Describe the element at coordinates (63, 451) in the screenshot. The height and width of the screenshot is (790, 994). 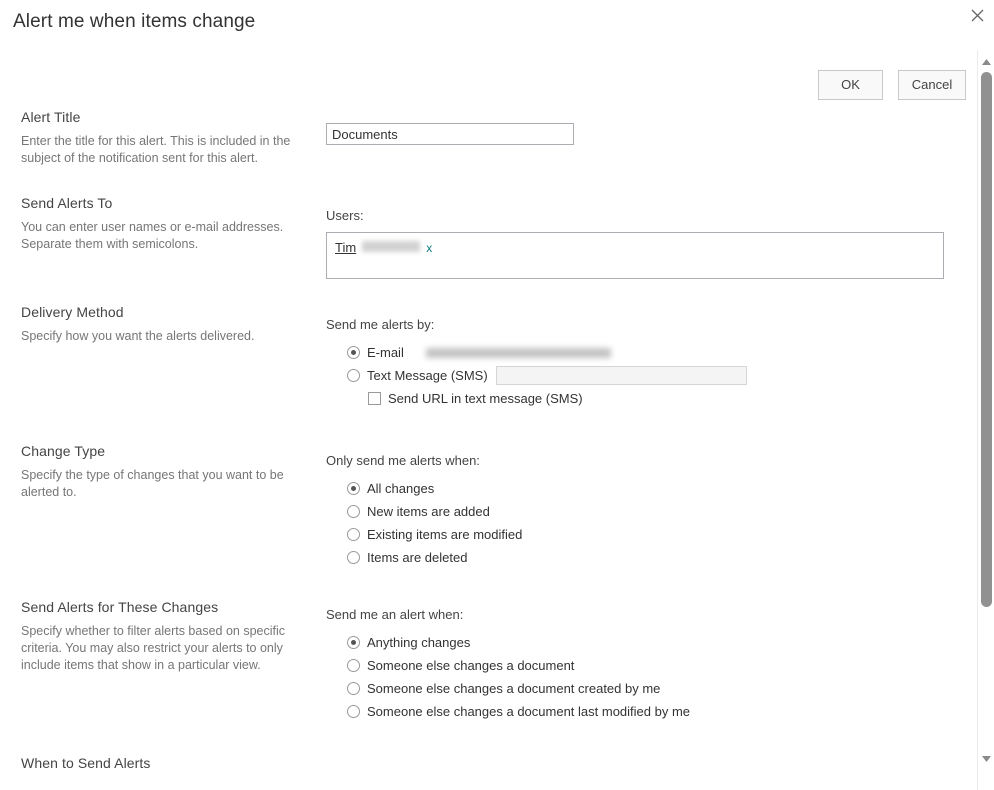
I see `change-type-heading: Change Type` at that location.